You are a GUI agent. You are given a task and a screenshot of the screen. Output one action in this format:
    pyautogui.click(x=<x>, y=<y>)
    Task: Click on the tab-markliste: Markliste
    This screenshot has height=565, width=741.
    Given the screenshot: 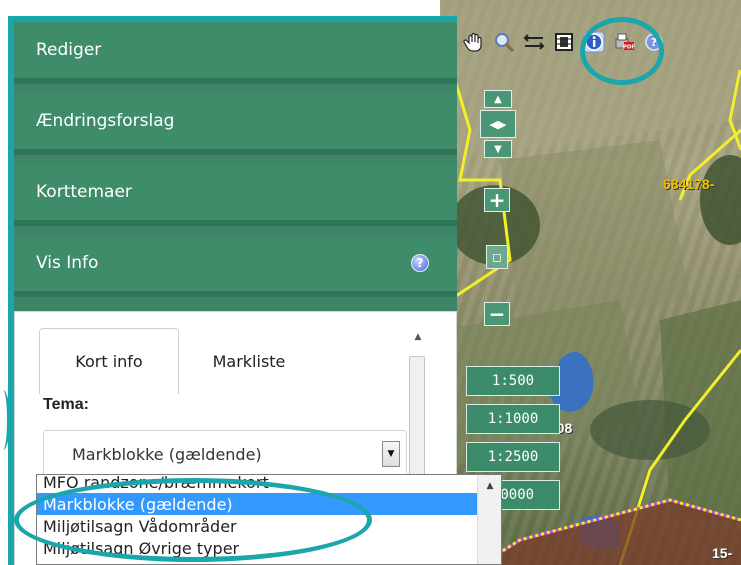 What is the action you would take?
    pyautogui.click(x=249, y=361)
    